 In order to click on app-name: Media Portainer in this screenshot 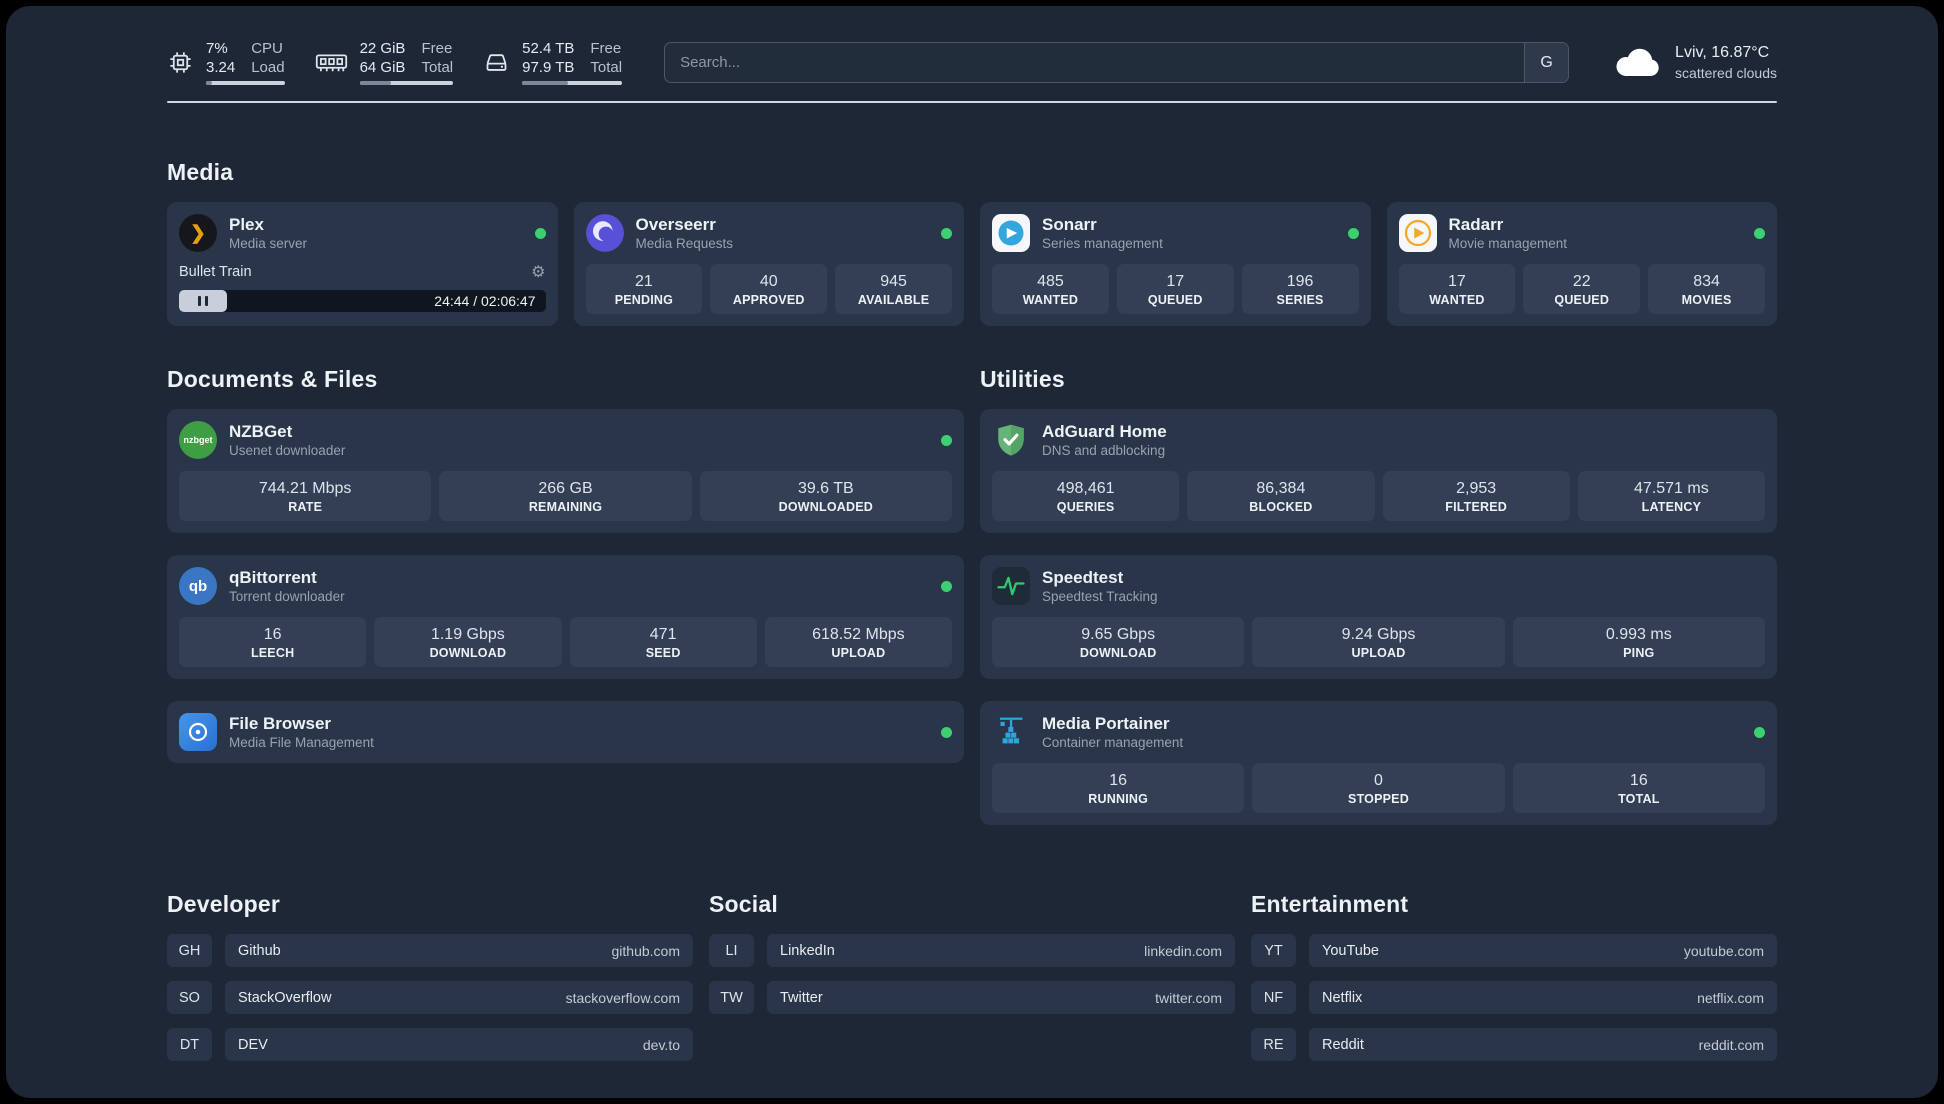, I will do `click(1106, 723)`.